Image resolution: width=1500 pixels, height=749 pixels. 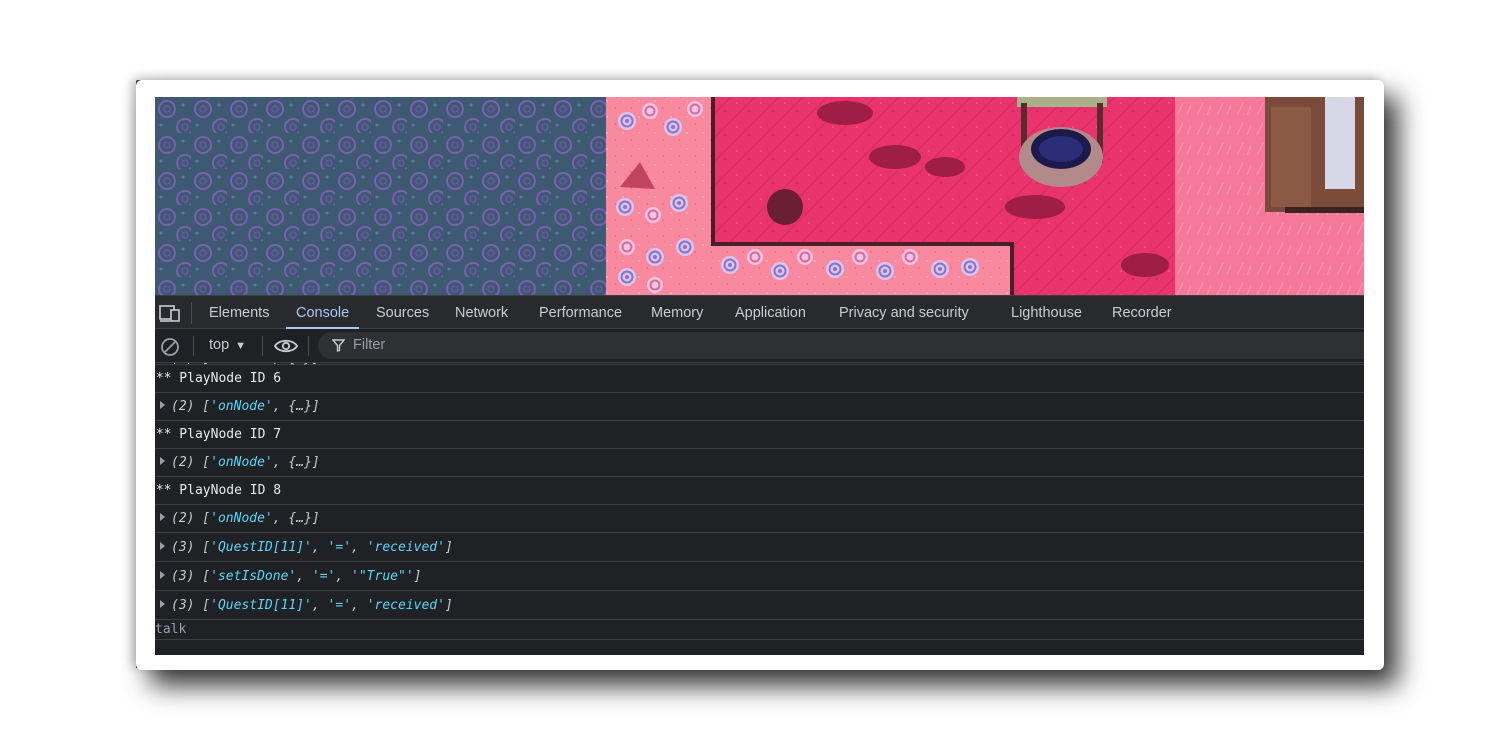 What do you see at coordinates (241, 346) in the screenshot?
I see `chevron-down-icon: ▼` at bounding box center [241, 346].